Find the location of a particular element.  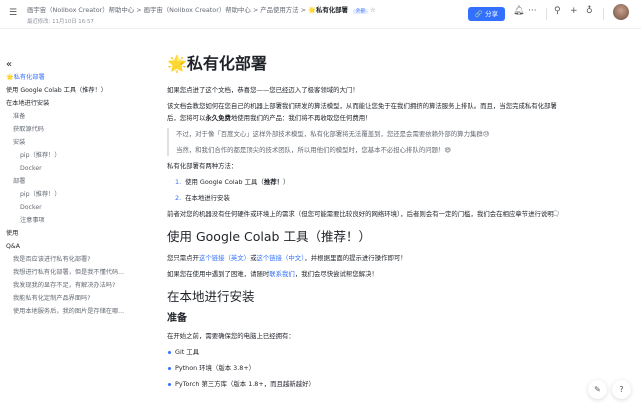

contact-link: 联系我们 is located at coordinates (282, 274).